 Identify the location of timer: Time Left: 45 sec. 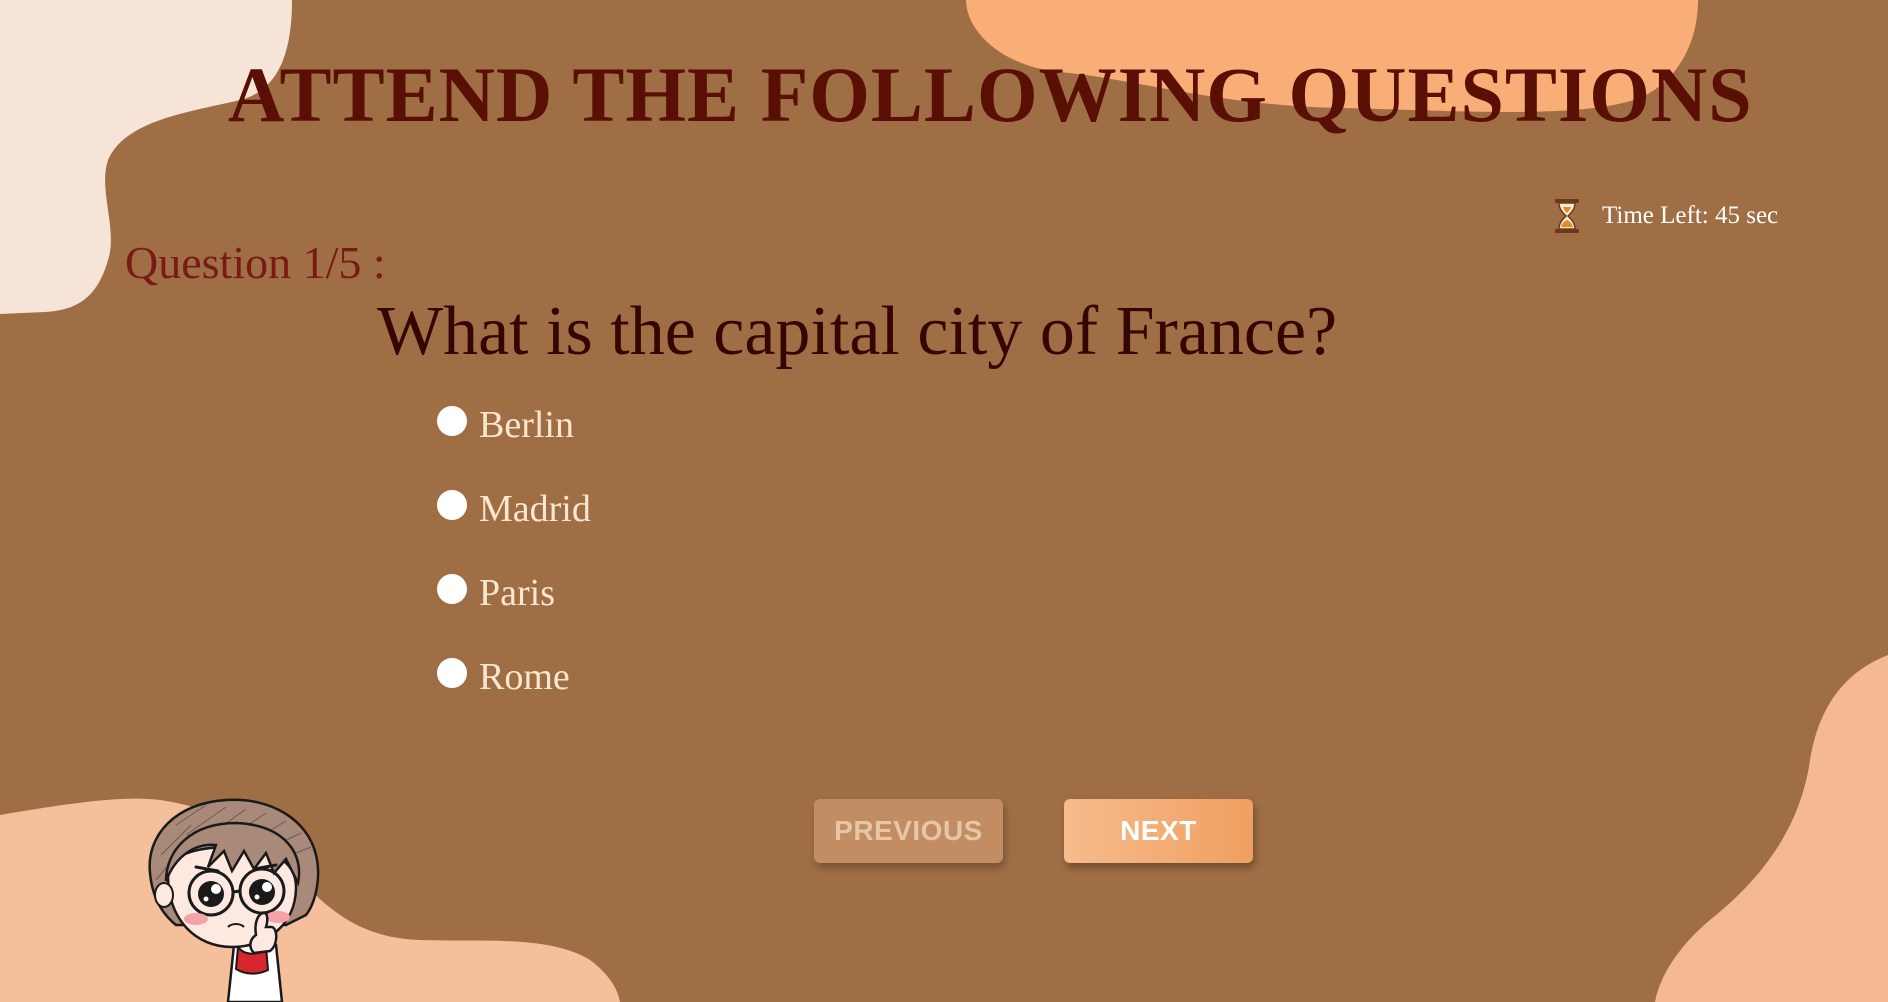
(1664, 216).